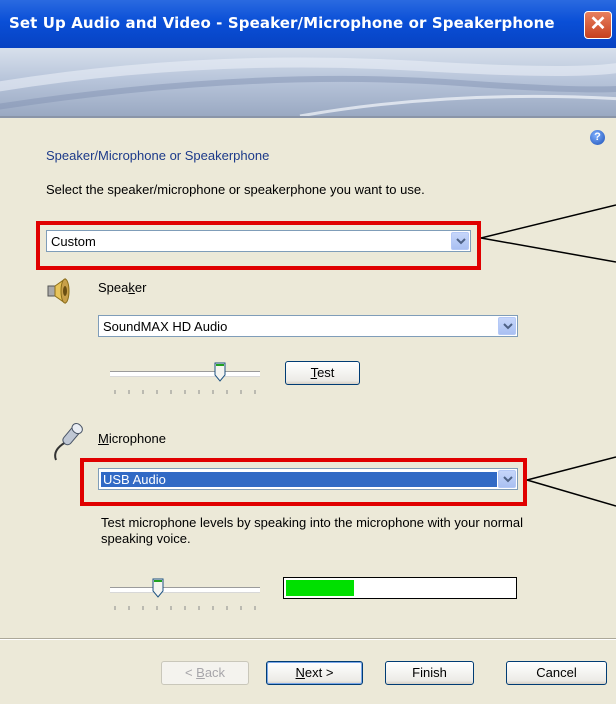 The height and width of the screenshot is (704, 616). What do you see at coordinates (303, 482) in the screenshot?
I see `microphone-select-highlight` at bounding box center [303, 482].